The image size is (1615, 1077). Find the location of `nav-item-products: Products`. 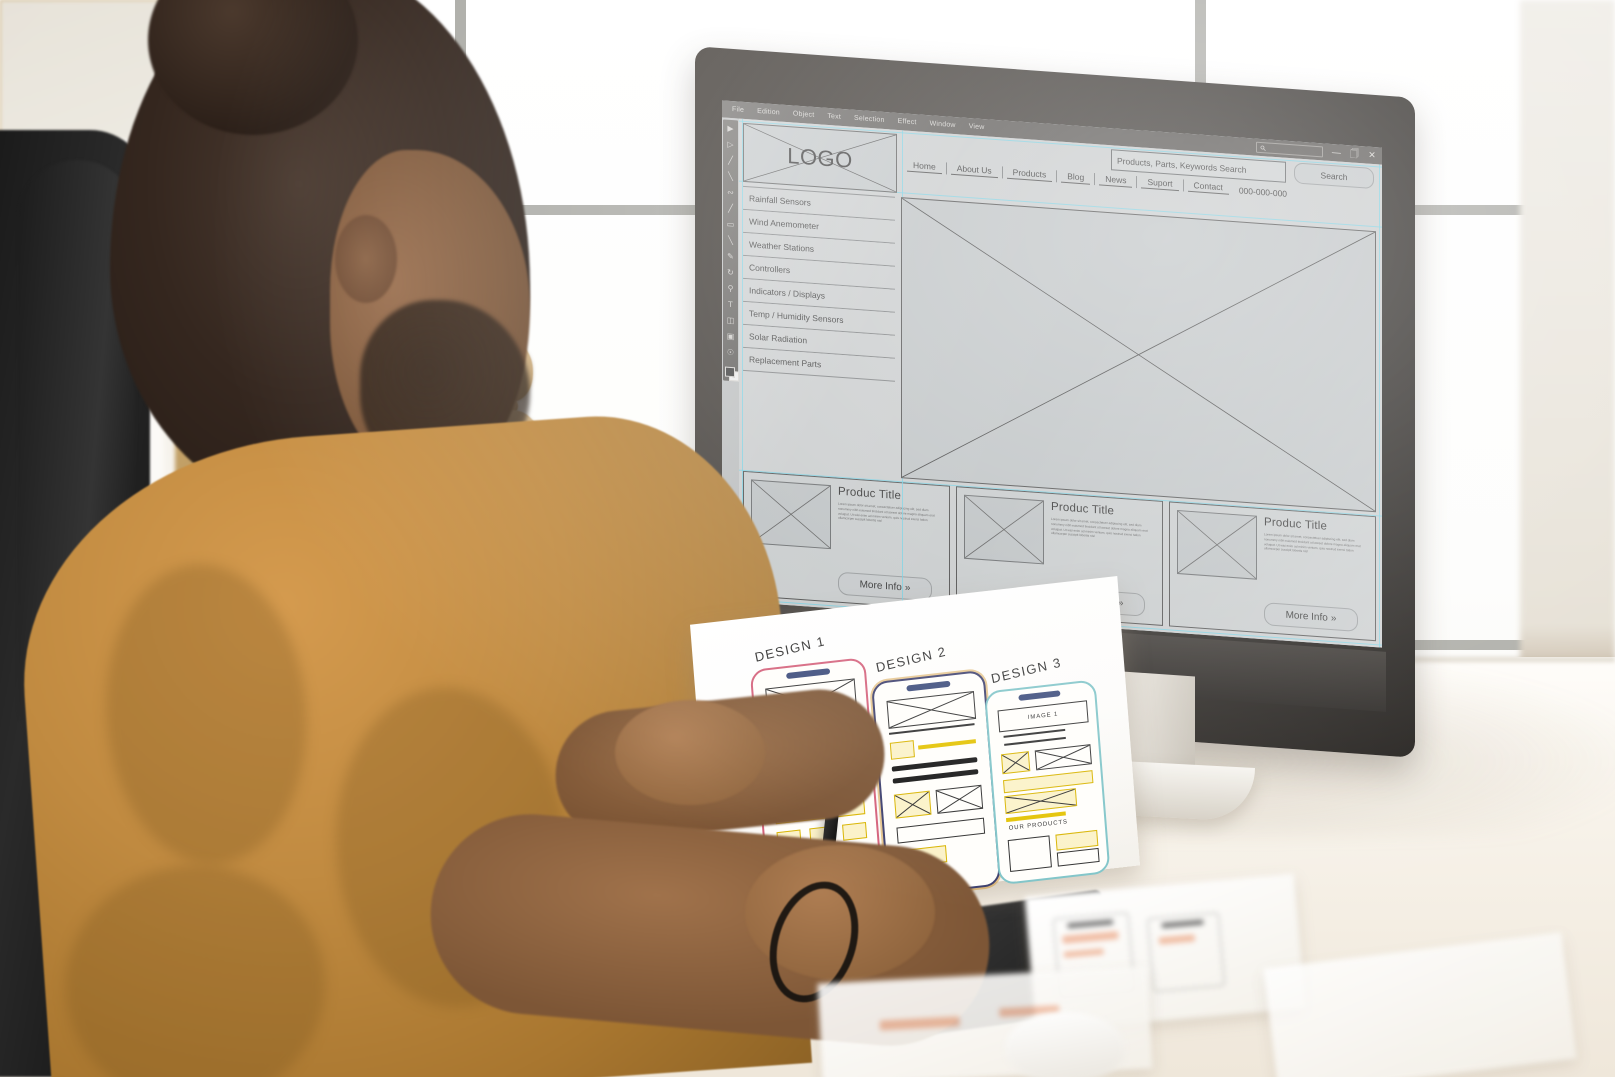

nav-item-products: Products is located at coordinates (1029, 174).